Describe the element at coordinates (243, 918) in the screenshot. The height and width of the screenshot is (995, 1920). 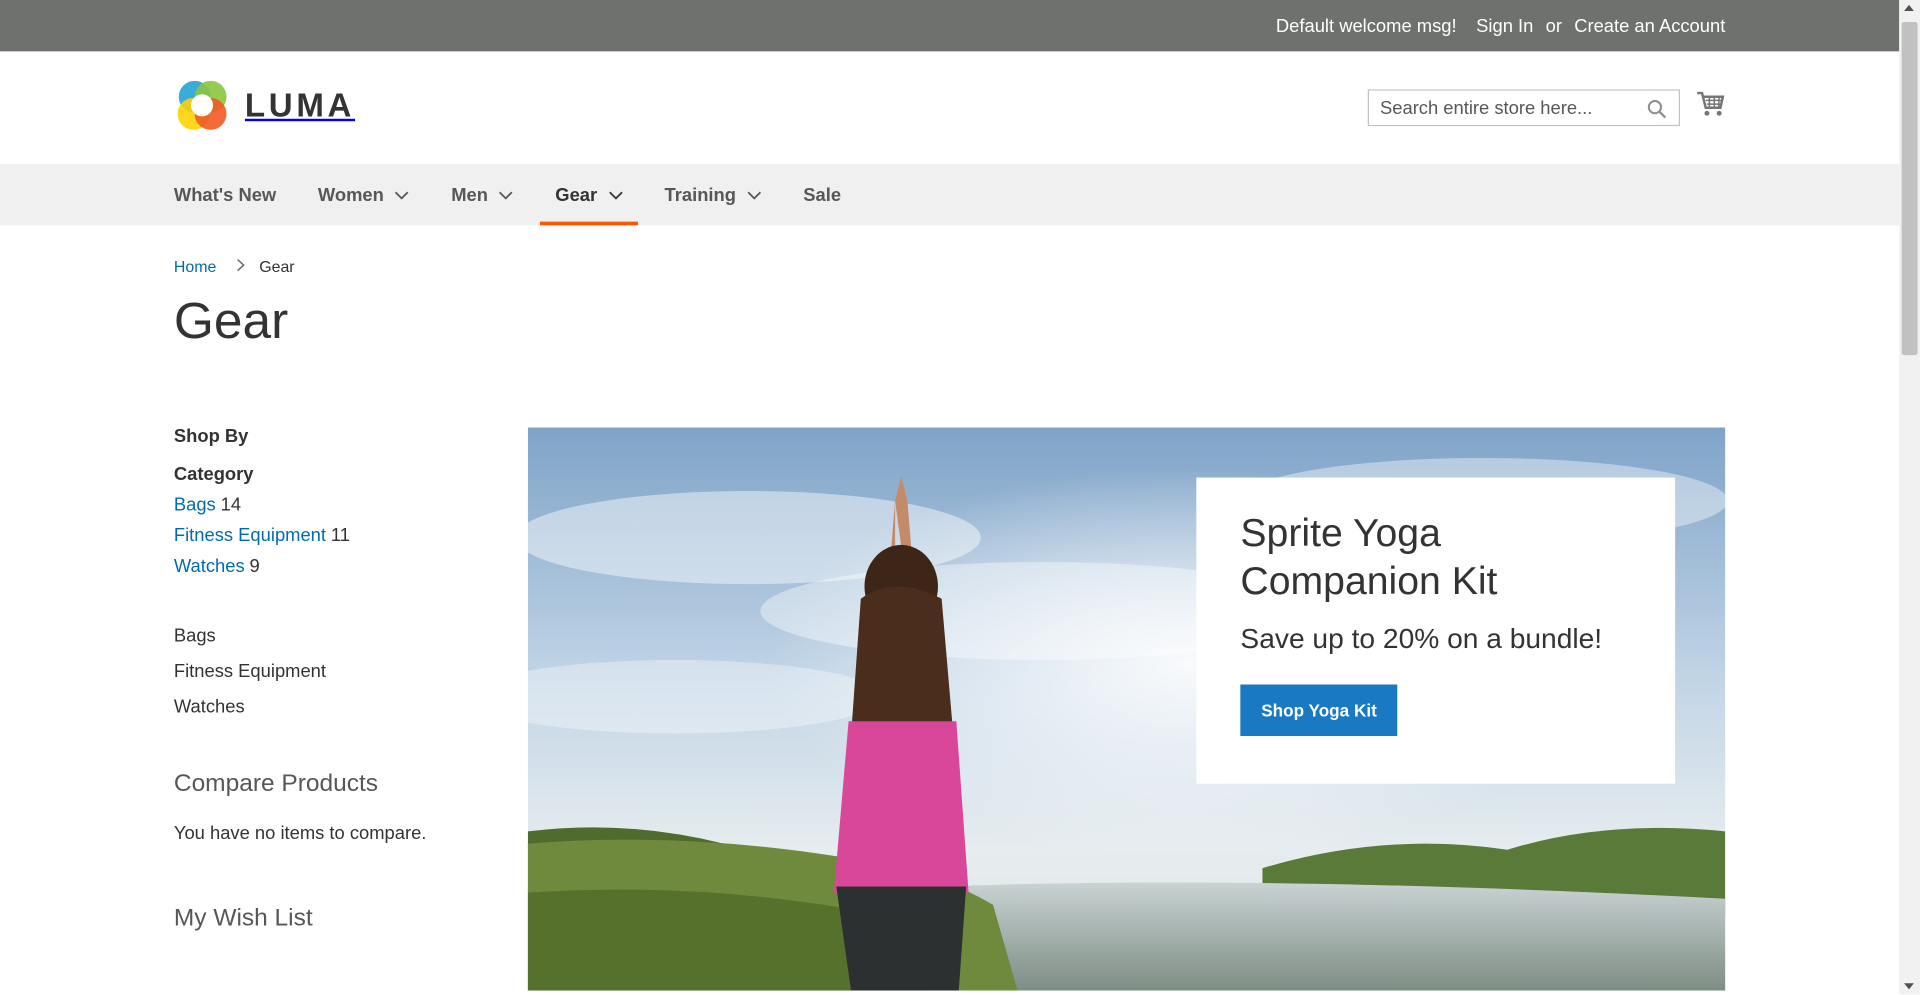
I see `wishlist-title: My Wish List` at that location.